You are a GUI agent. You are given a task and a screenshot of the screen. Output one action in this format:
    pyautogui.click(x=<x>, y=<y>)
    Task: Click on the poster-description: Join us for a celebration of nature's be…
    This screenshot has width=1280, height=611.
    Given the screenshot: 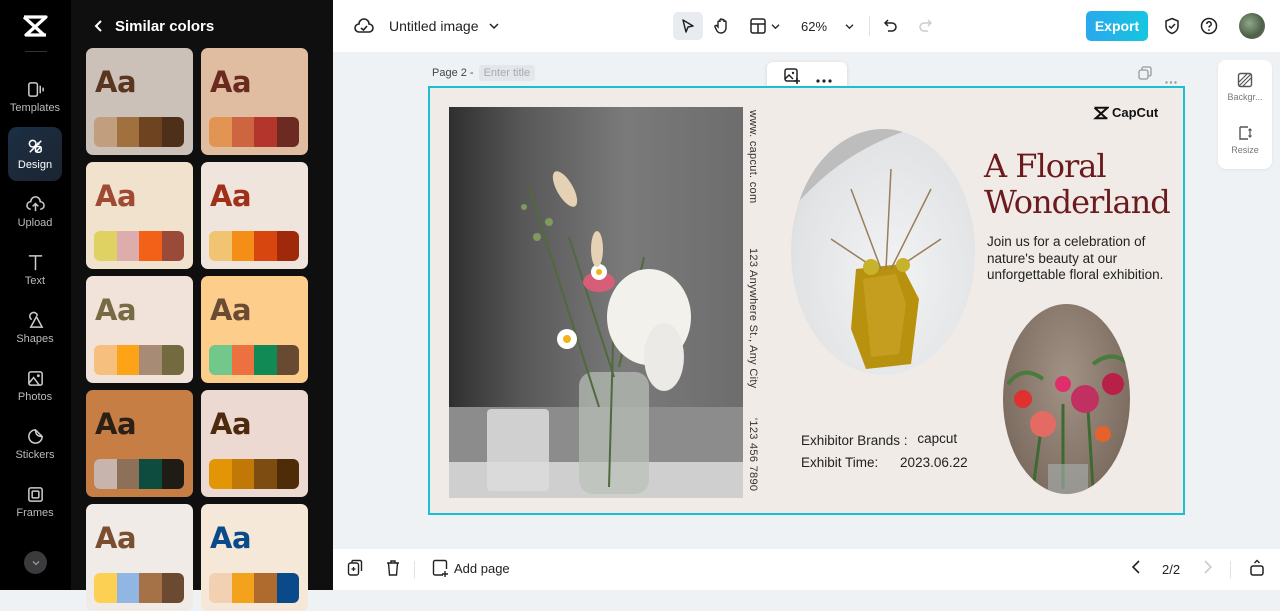 What is the action you would take?
    pyautogui.click(x=1077, y=259)
    